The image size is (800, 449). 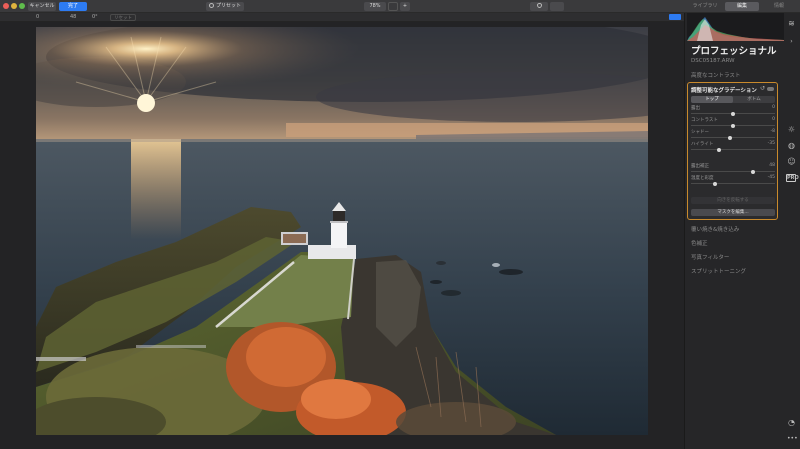 I want to click on slider-value: -35, so click(x=771, y=143).